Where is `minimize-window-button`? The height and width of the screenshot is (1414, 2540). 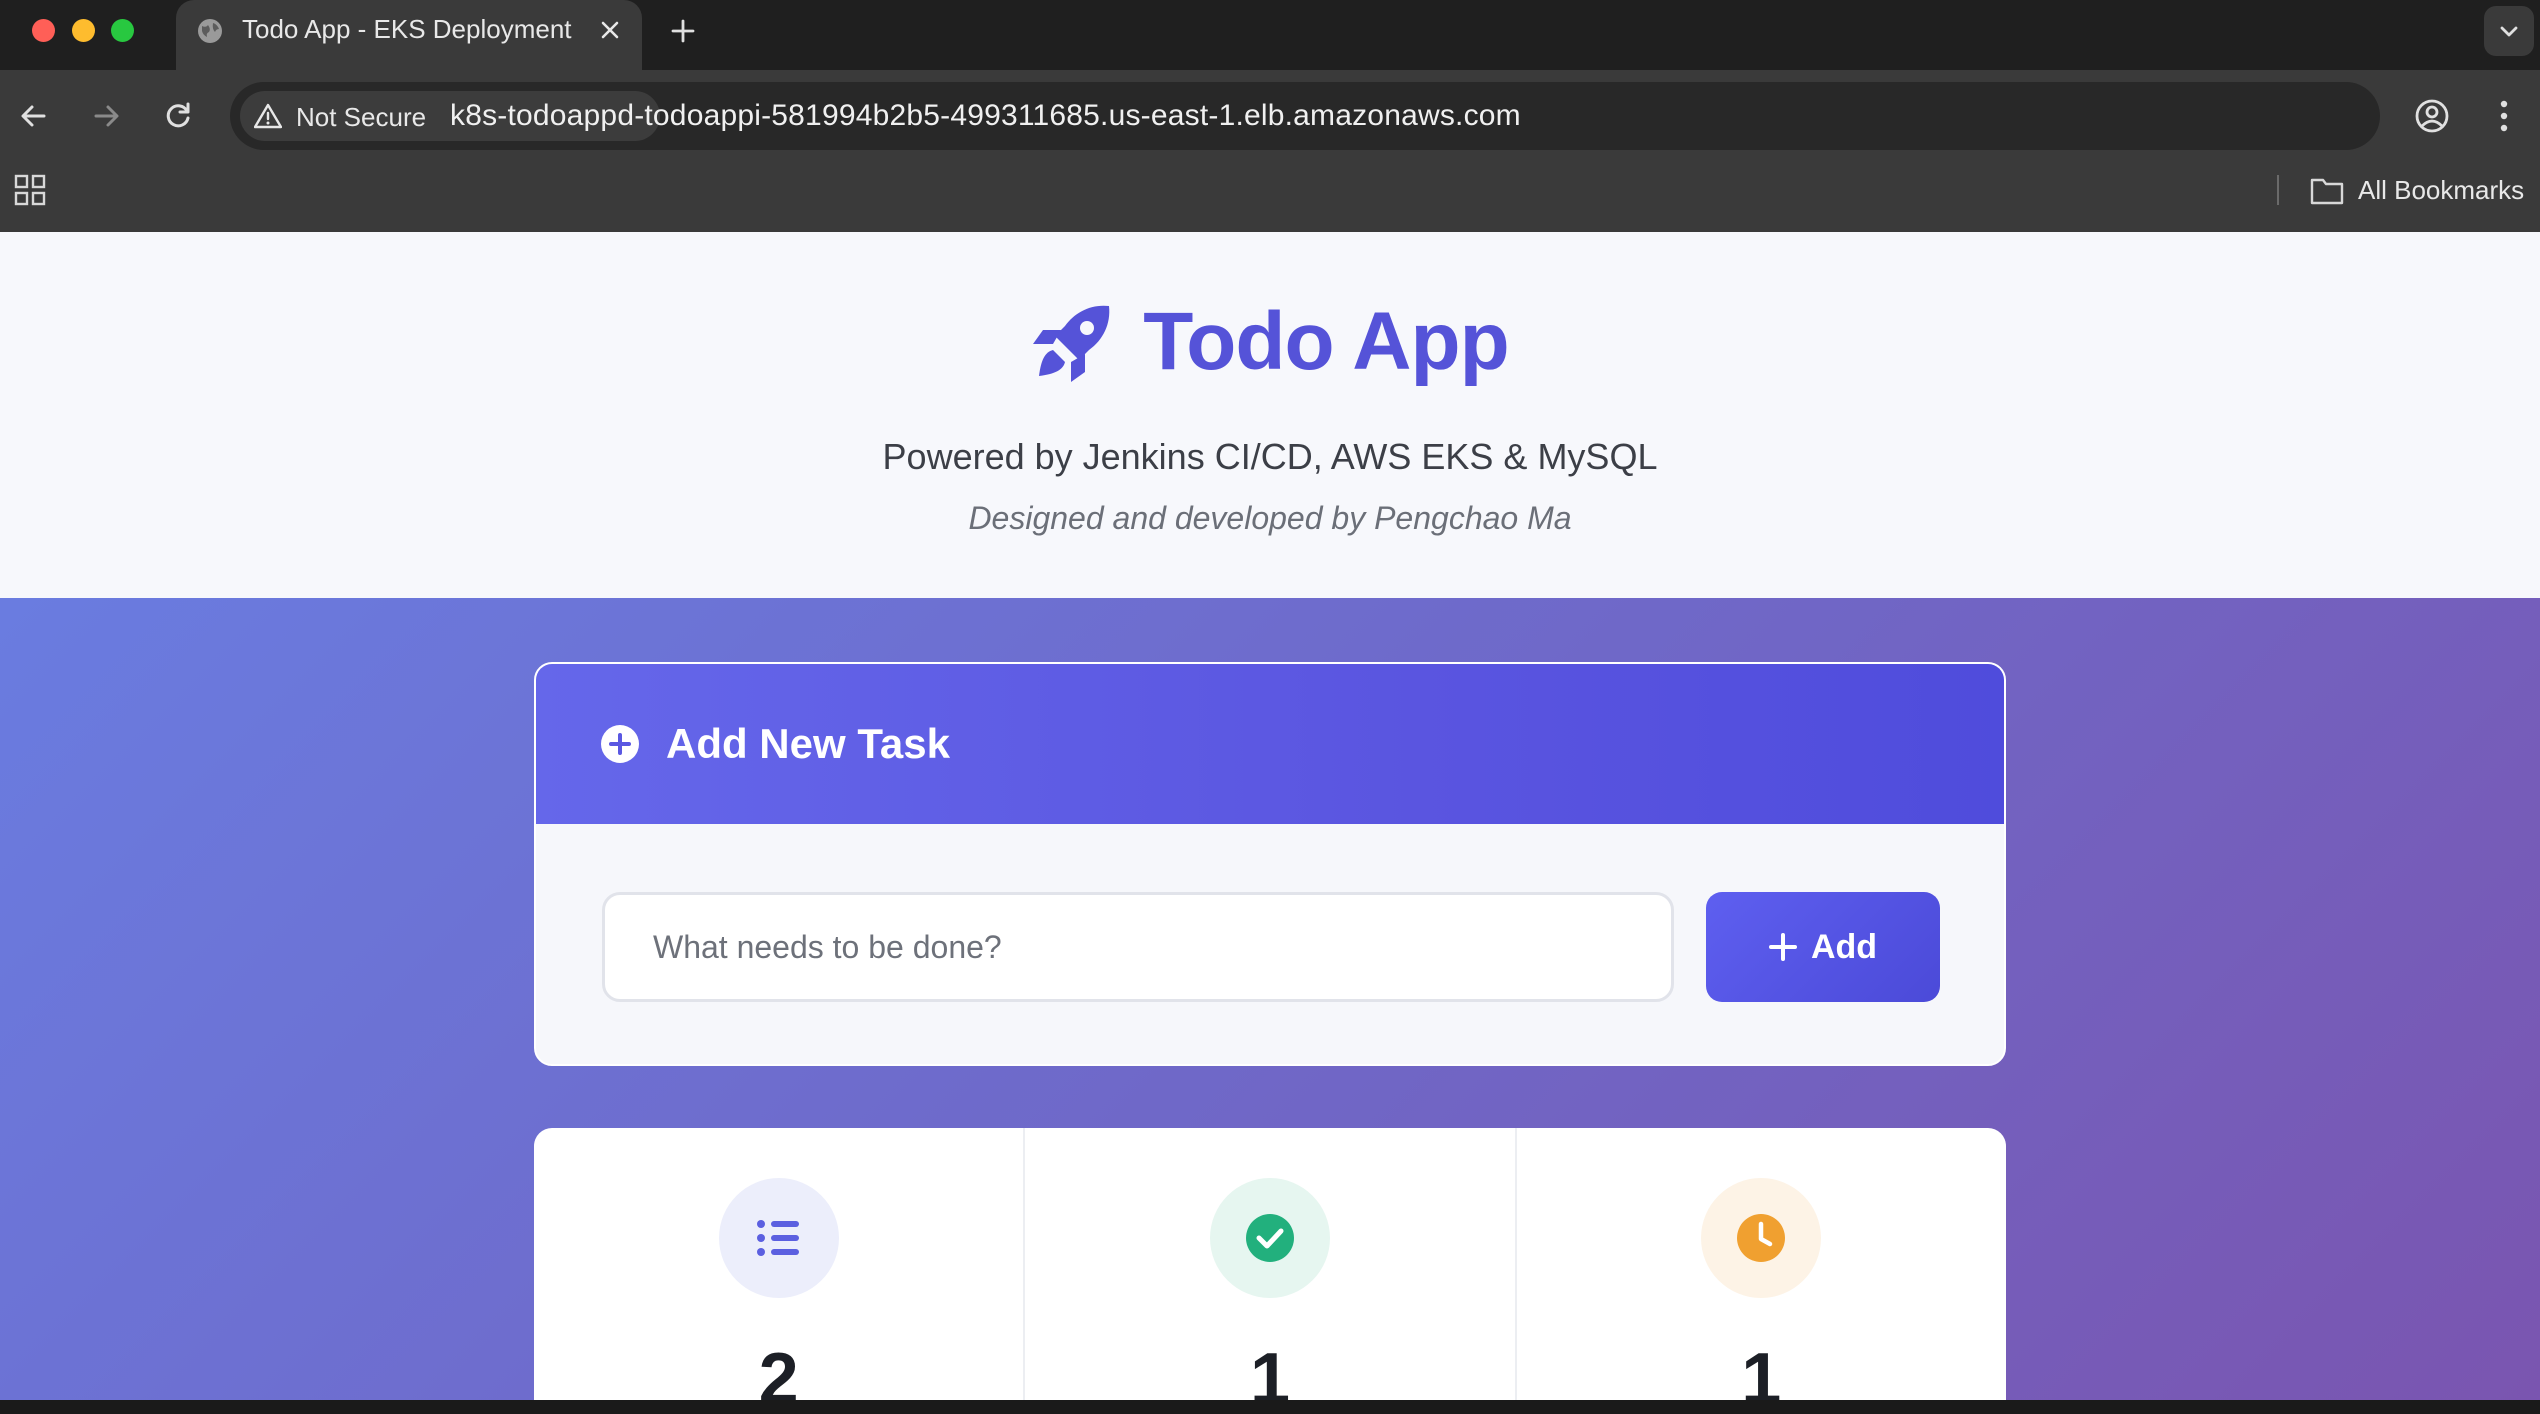 minimize-window-button is located at coordinates (83, 30).